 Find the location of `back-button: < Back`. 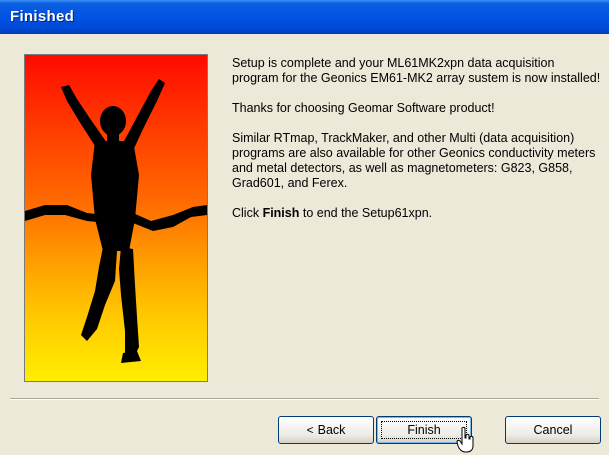

back-button: < Back is located at coordinates (326, 430).